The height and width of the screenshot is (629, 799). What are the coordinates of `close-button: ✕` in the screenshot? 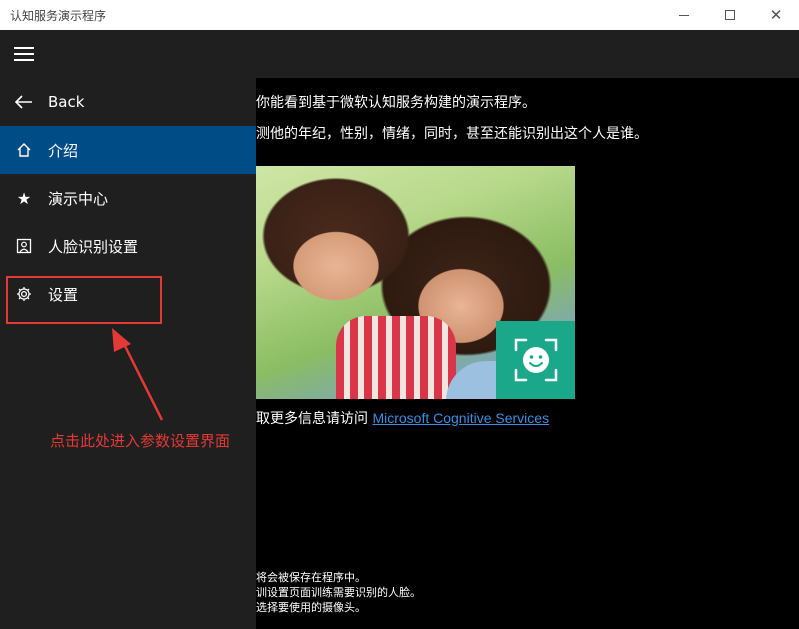 It's located at (776, 15).